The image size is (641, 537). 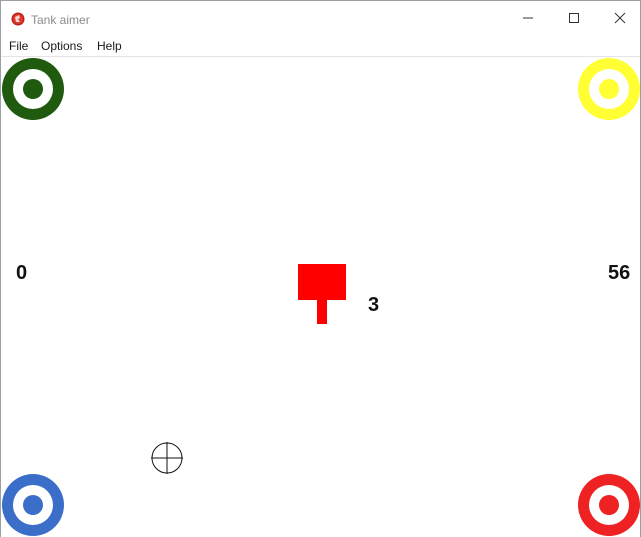 I want to click on minimize-button, so click(x=528, y=18).